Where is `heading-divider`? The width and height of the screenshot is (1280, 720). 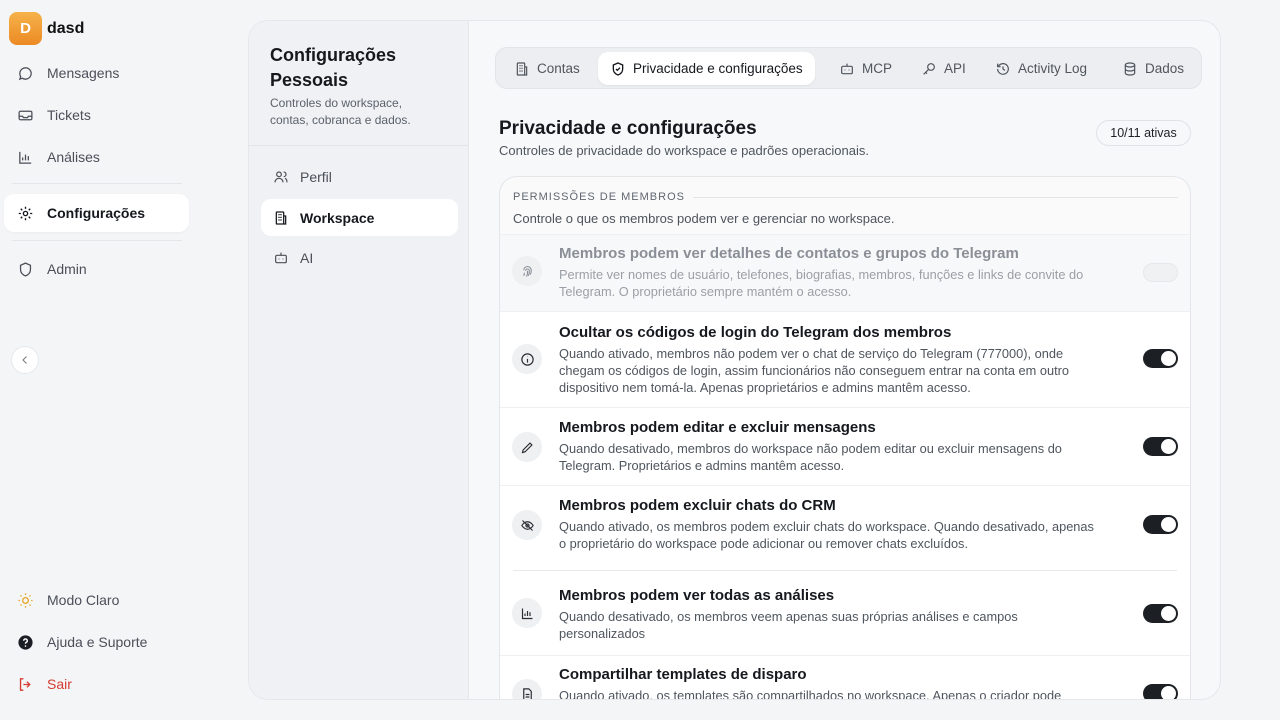 heading-divider is located at coordinates (935, 197).